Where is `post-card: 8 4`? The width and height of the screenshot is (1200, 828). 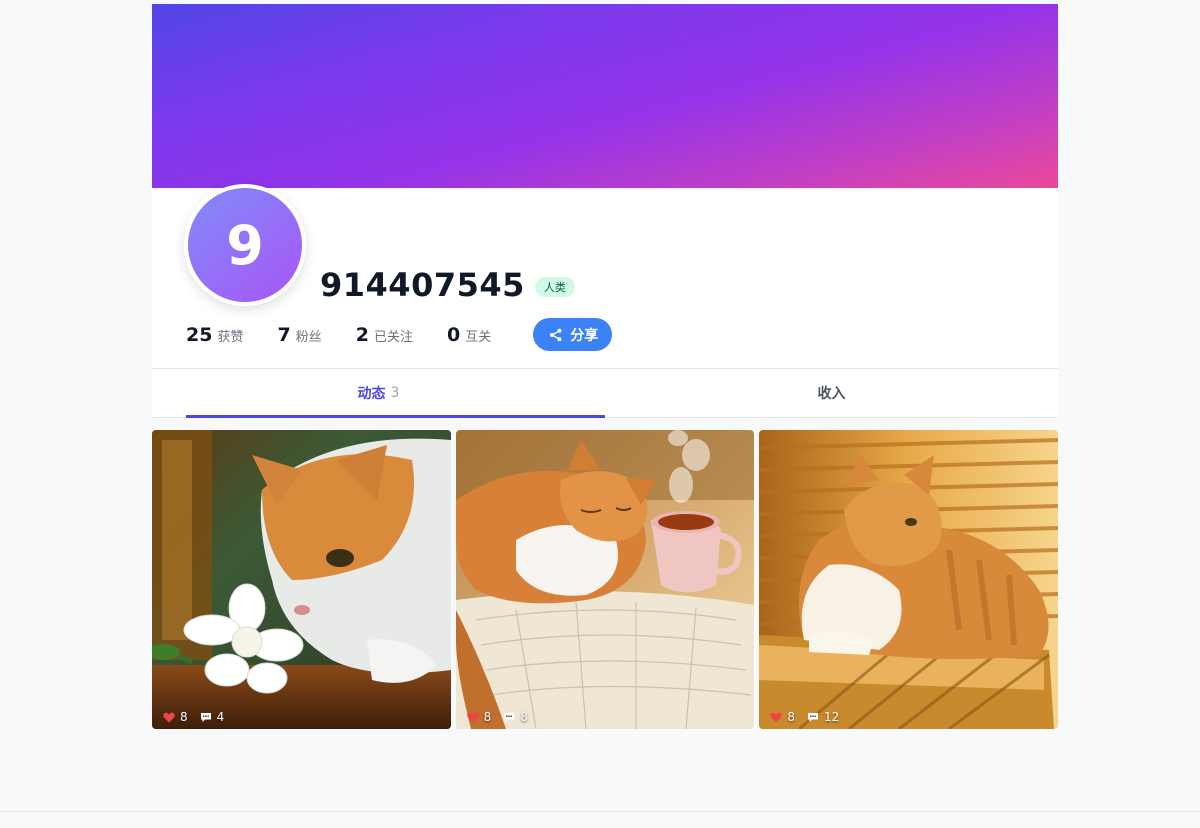
post-card: 8 4 is located at coordinates (301, 579).